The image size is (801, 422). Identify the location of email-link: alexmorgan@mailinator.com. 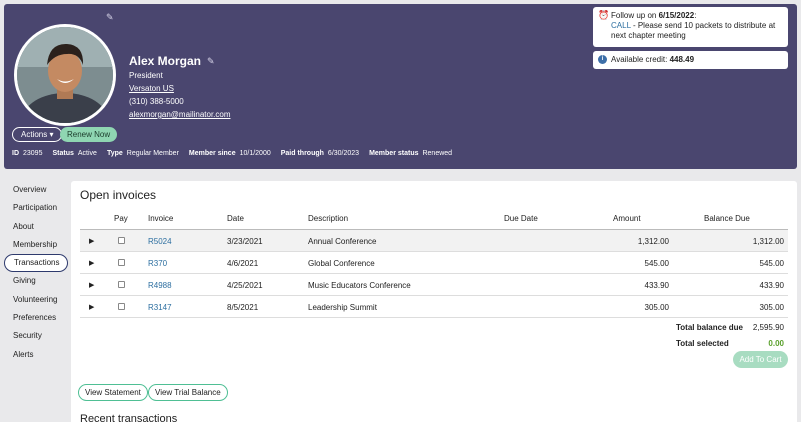
(180, 114).